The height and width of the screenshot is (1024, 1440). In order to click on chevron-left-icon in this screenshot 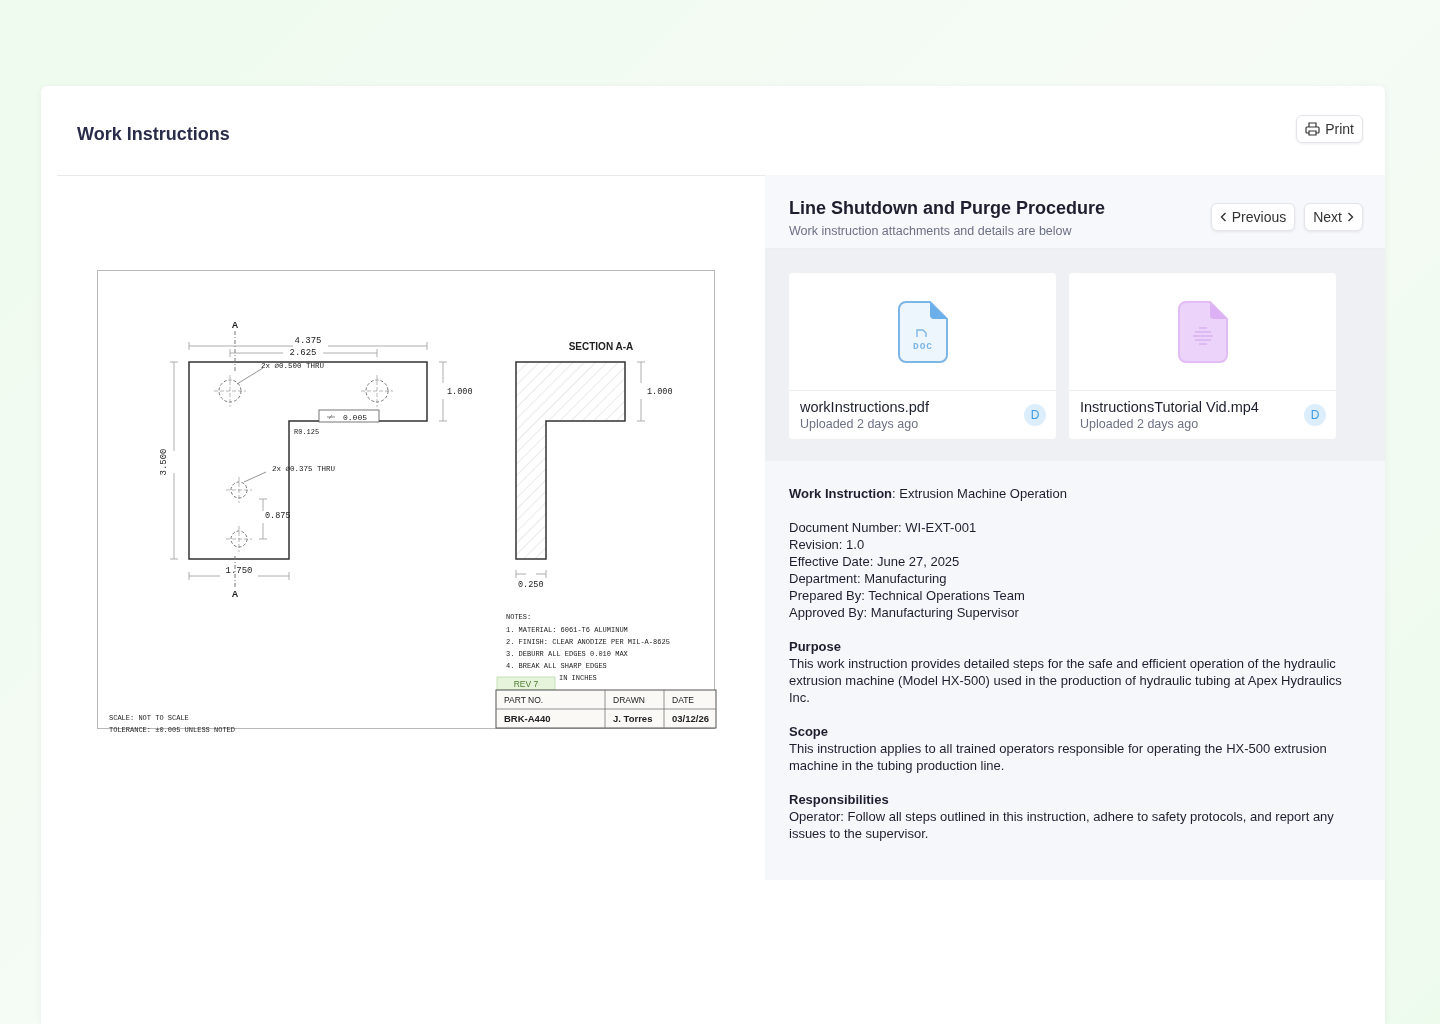, I will do `click(1223, 217)`.